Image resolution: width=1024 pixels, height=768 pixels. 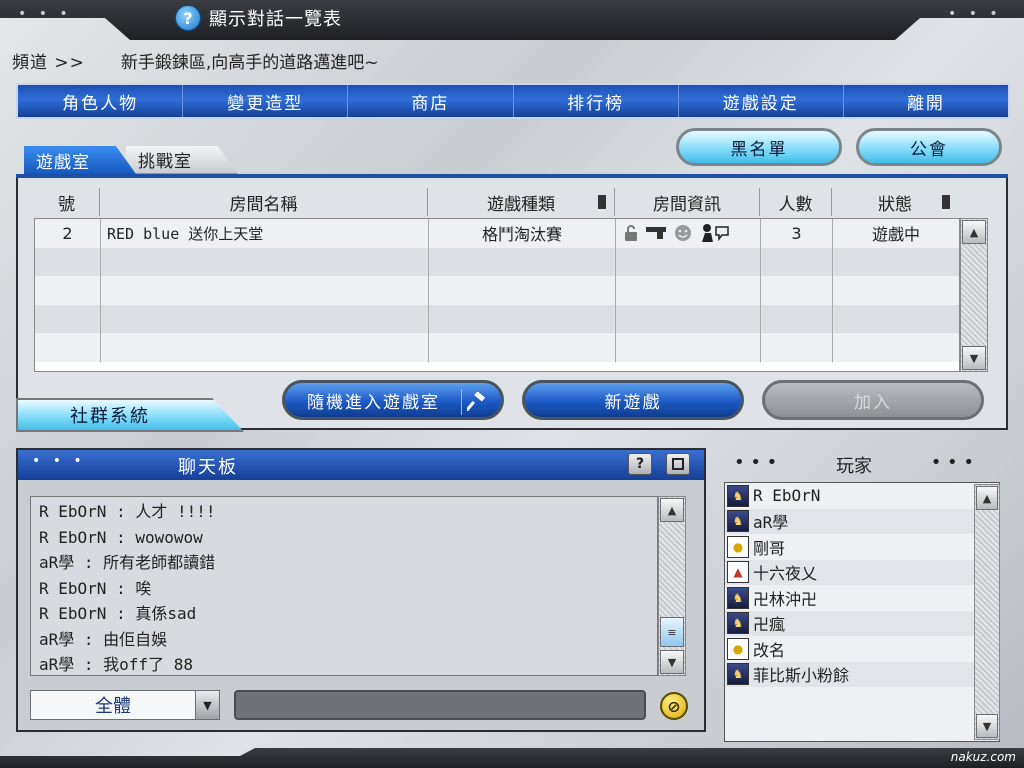 What do you see at coordinates (862, 521) in the screenshot?
I see `list-item: ♞ aR學` at bounding box center [862, 521].